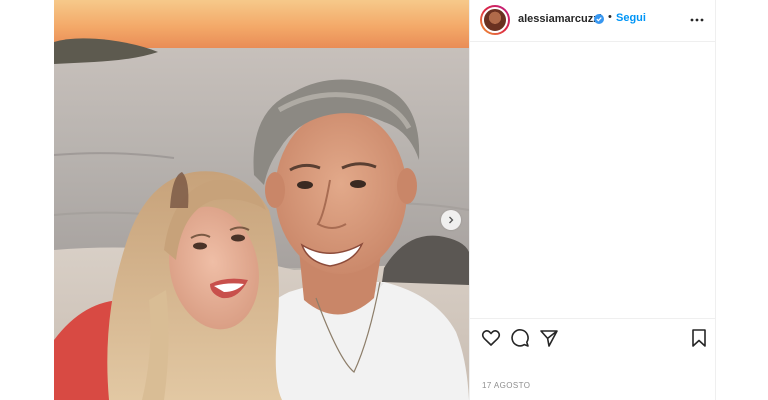  I want to click on post-header: alessiamarcuzzi • Segui, so click(592, 21).